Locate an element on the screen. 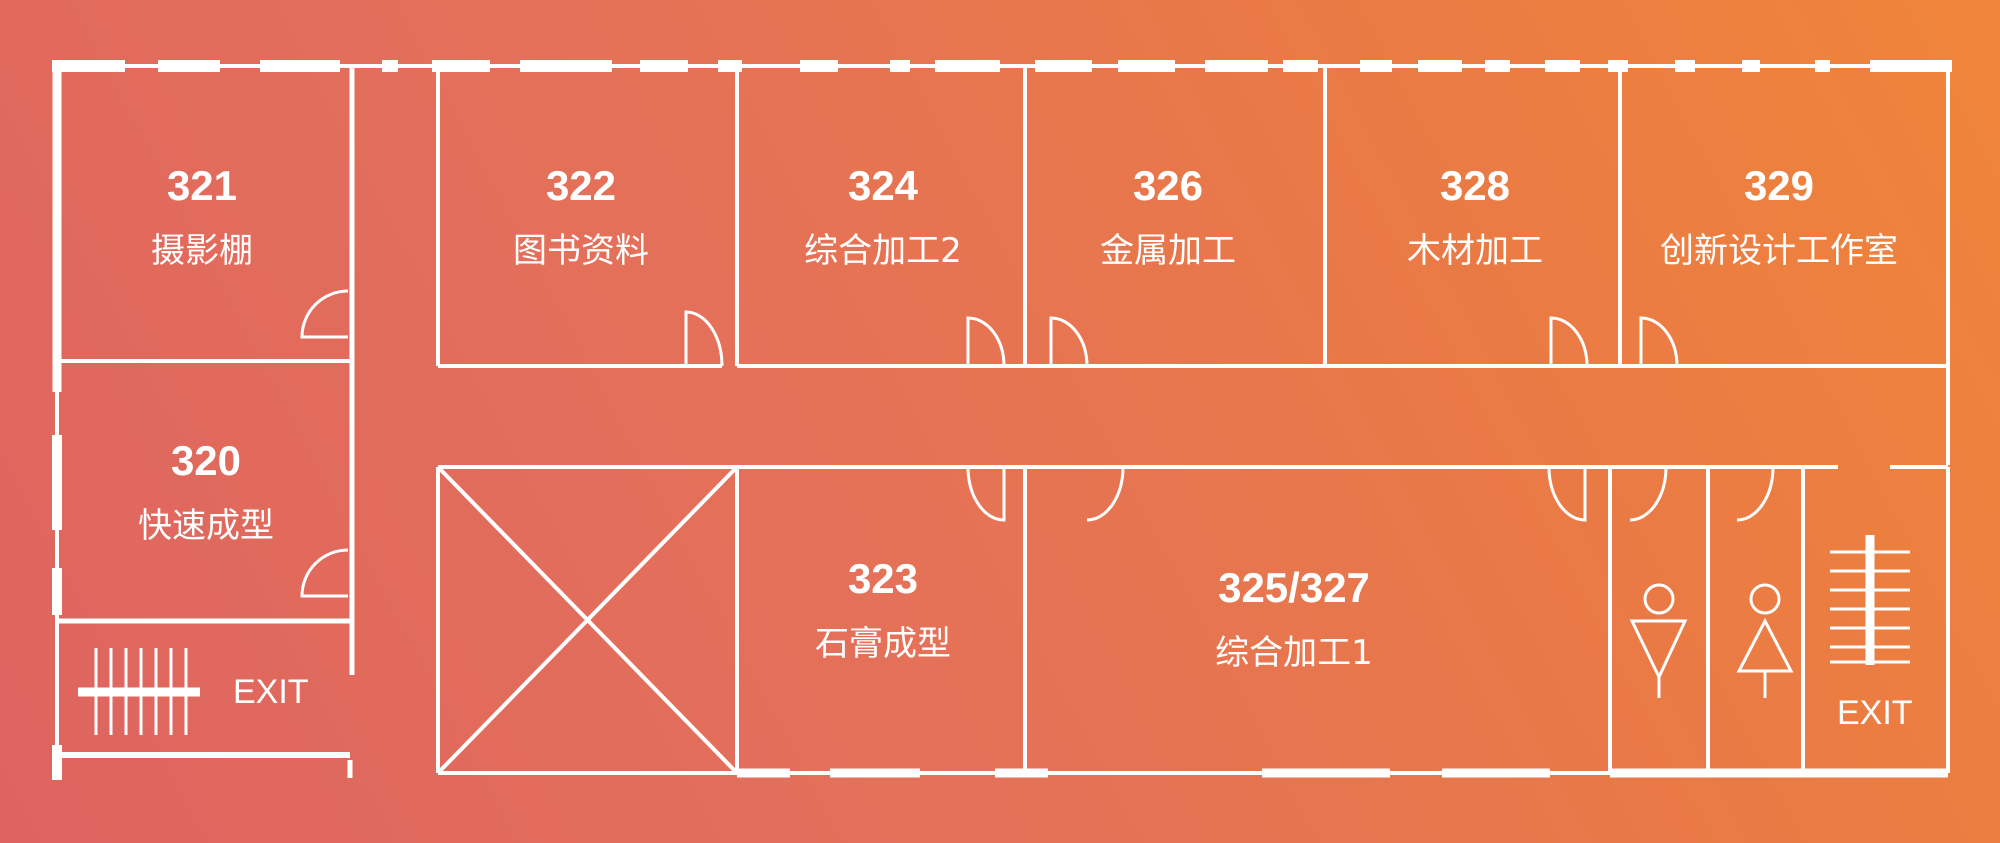 This screenshot has height=843, width=2000. room-name: 图书资料 is located at coordinates (581, 251).